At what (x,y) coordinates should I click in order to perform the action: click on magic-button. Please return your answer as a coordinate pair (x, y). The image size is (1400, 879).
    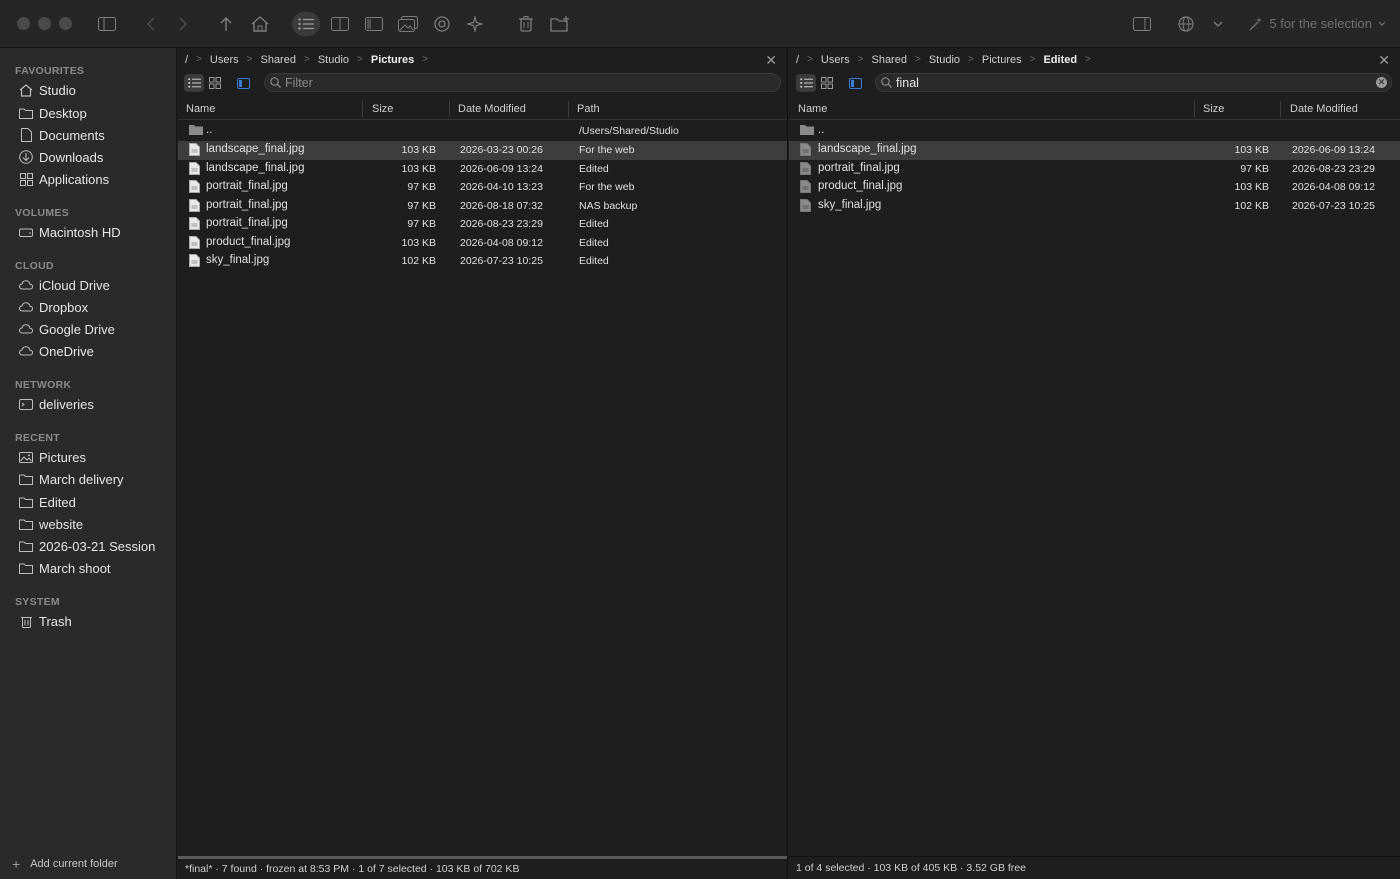
    Looking at the image, I should click on (475, 24).